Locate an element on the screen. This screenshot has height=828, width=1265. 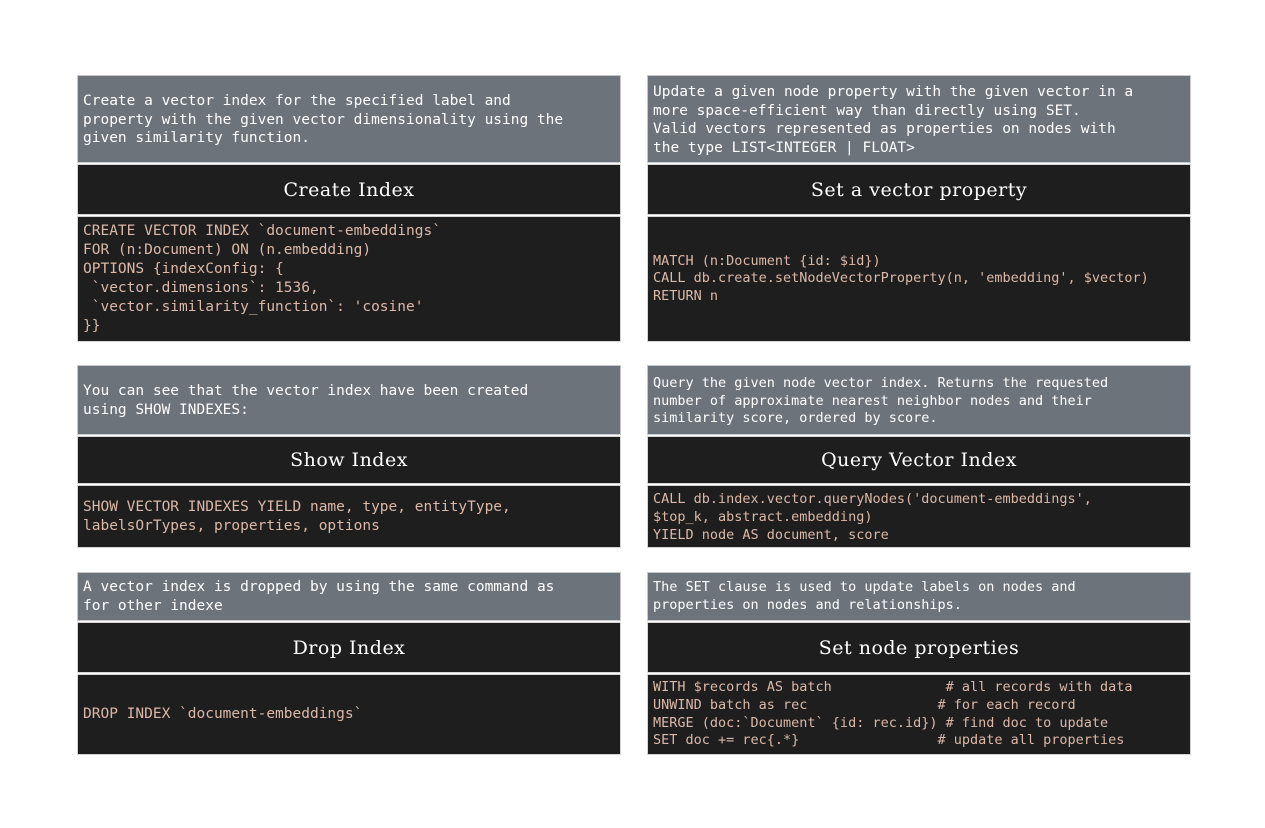
set-props-title: Set node properties is located at coordinates (919, 647).